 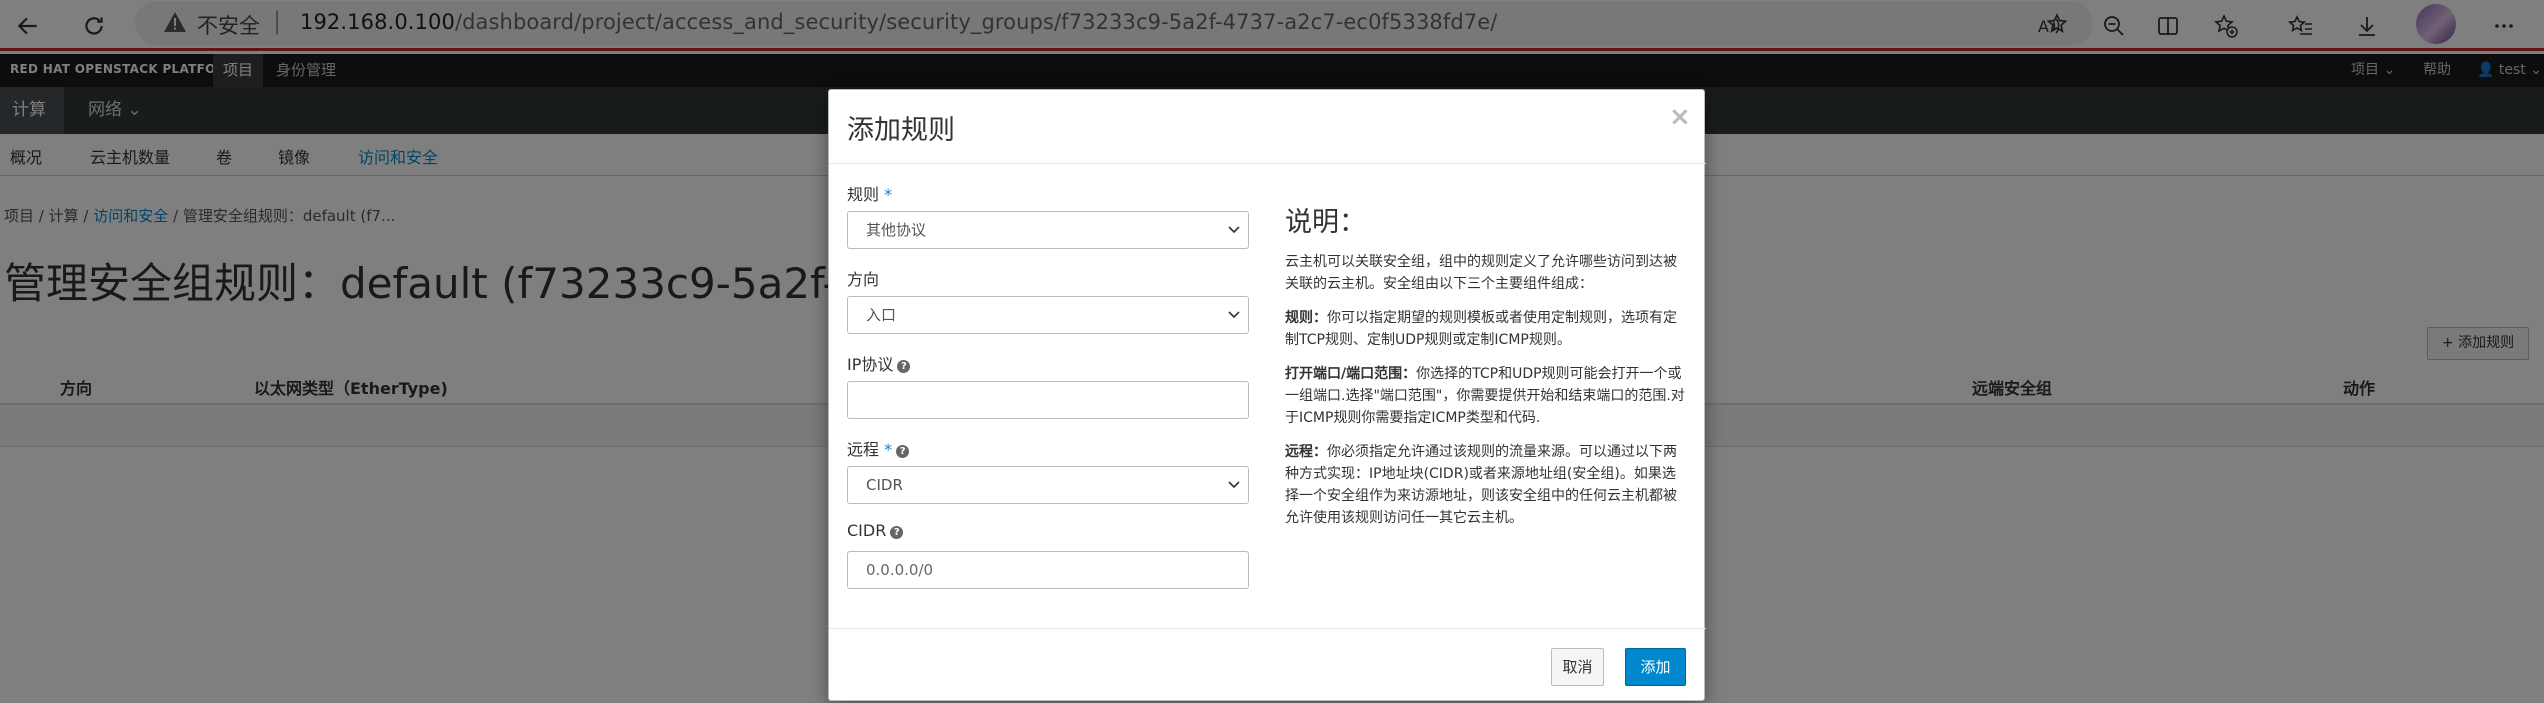 I want to click on remote-label-text: 远程, so click(x=863, y=449).